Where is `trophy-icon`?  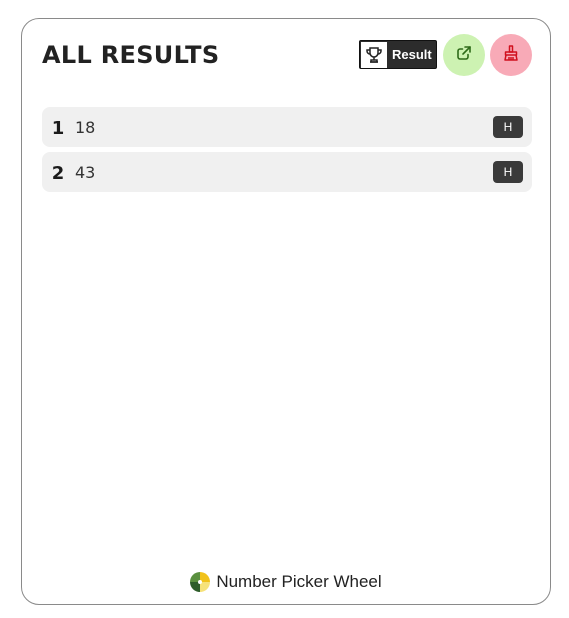 trophy-icon is located at coordinates (374, 54).